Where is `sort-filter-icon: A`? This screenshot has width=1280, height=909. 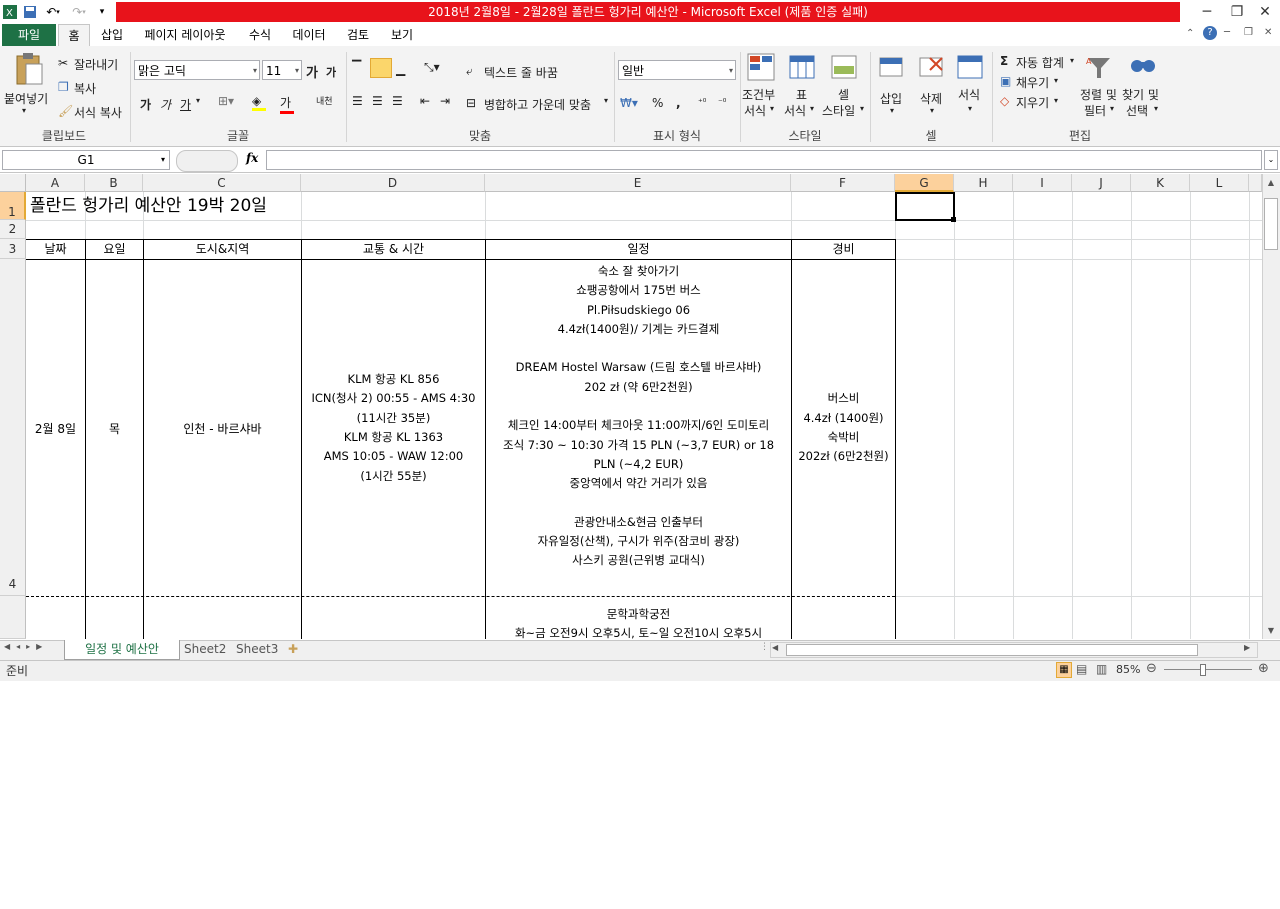 sort-filter-icon: A is located at coordinates (1099, 67).